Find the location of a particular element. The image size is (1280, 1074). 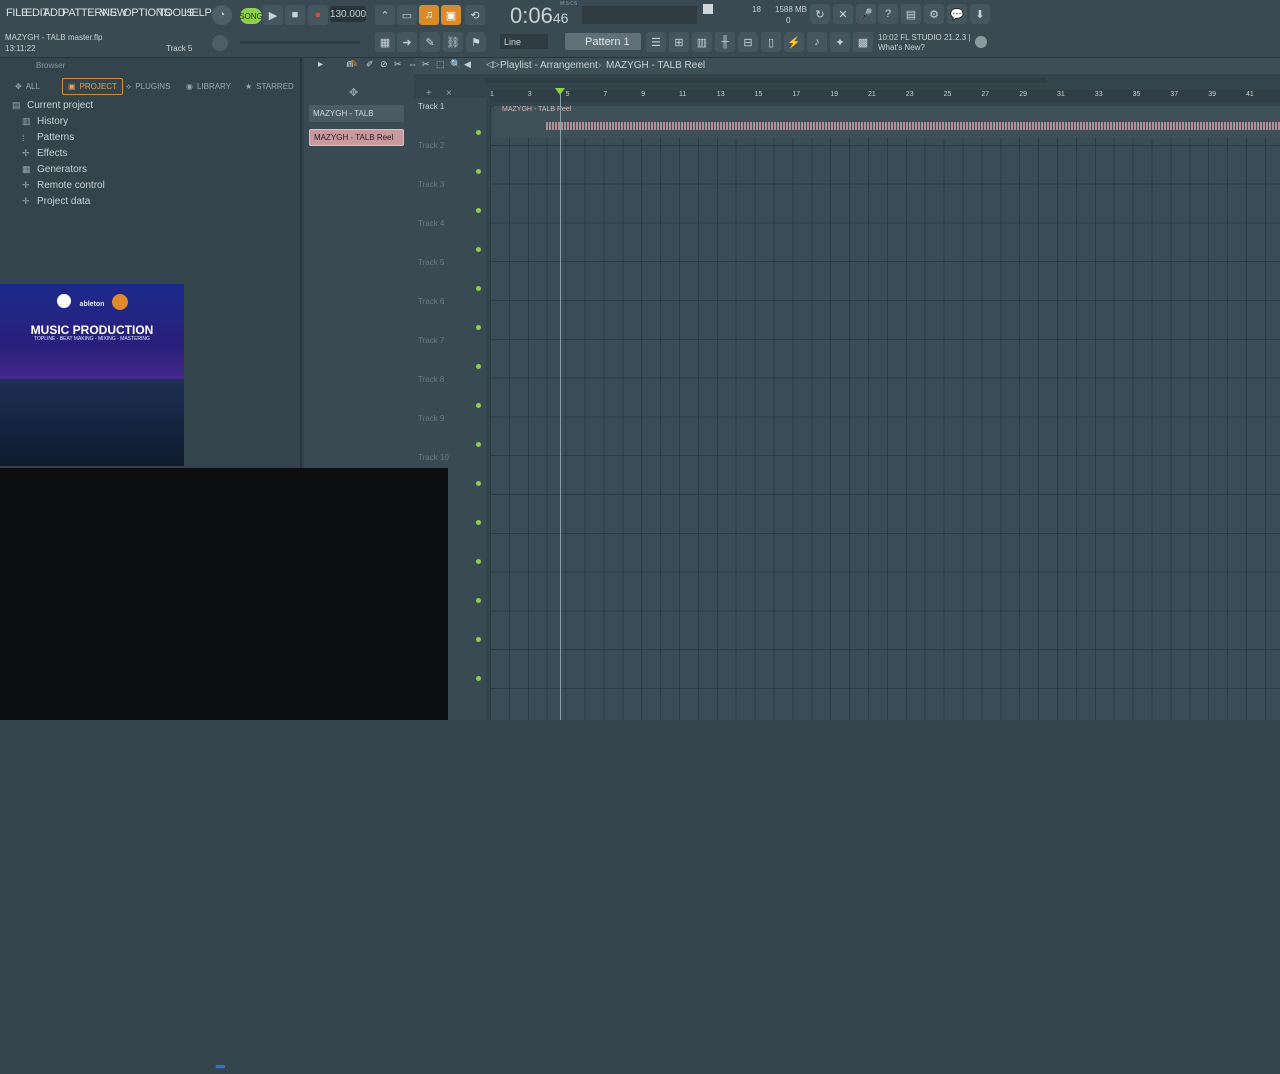

draw-icon: ✎ is located at coordinates (354, 64).